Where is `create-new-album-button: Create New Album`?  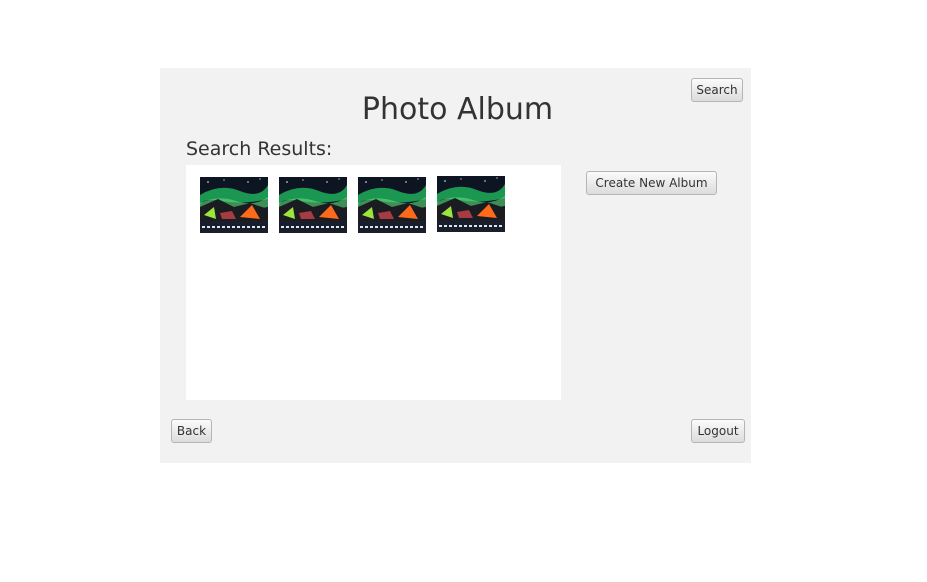 create-new-album-button: Create New Album is located at coordinates (651, 183).